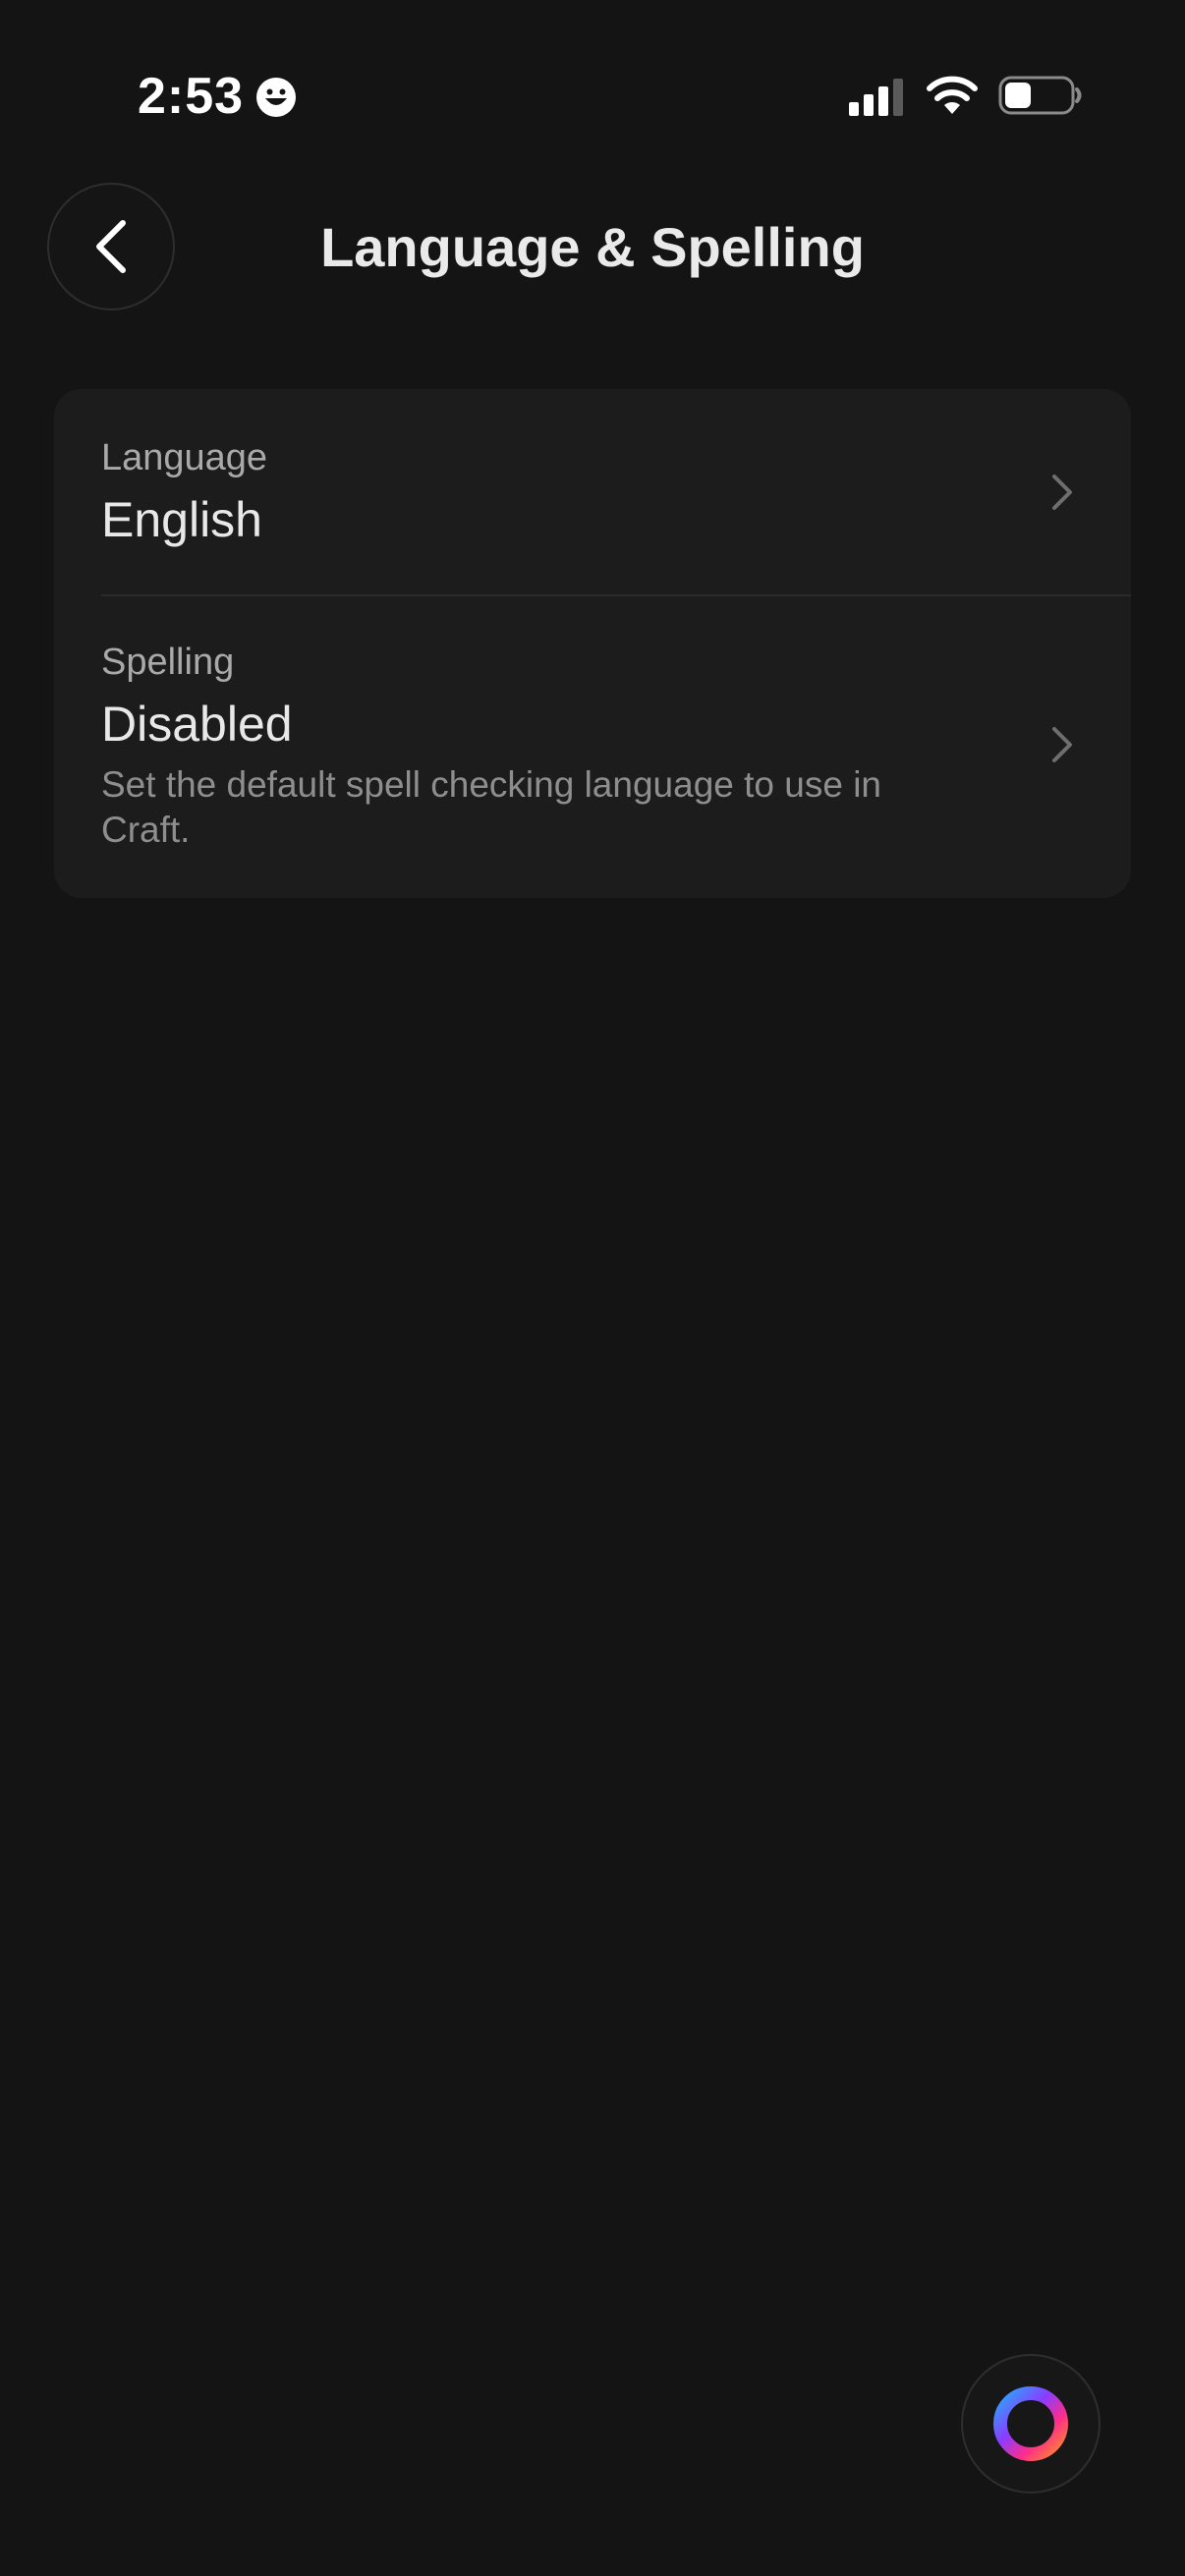 This screenshot has height=2576, width=1185. Describe the element at coordinates (276, 97) in the screenshot. I see `grinning-face-icon` at that location.